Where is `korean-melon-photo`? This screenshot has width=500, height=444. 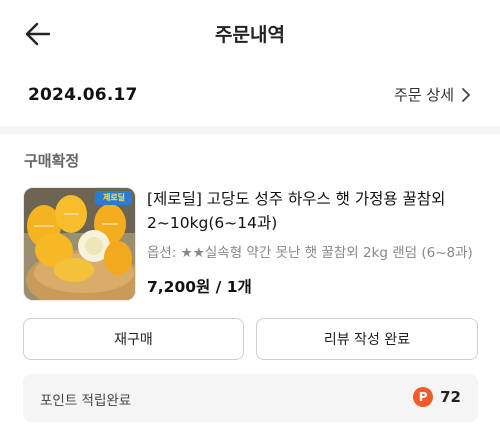 korean-melon-photo is located at coordinates (79, 244).